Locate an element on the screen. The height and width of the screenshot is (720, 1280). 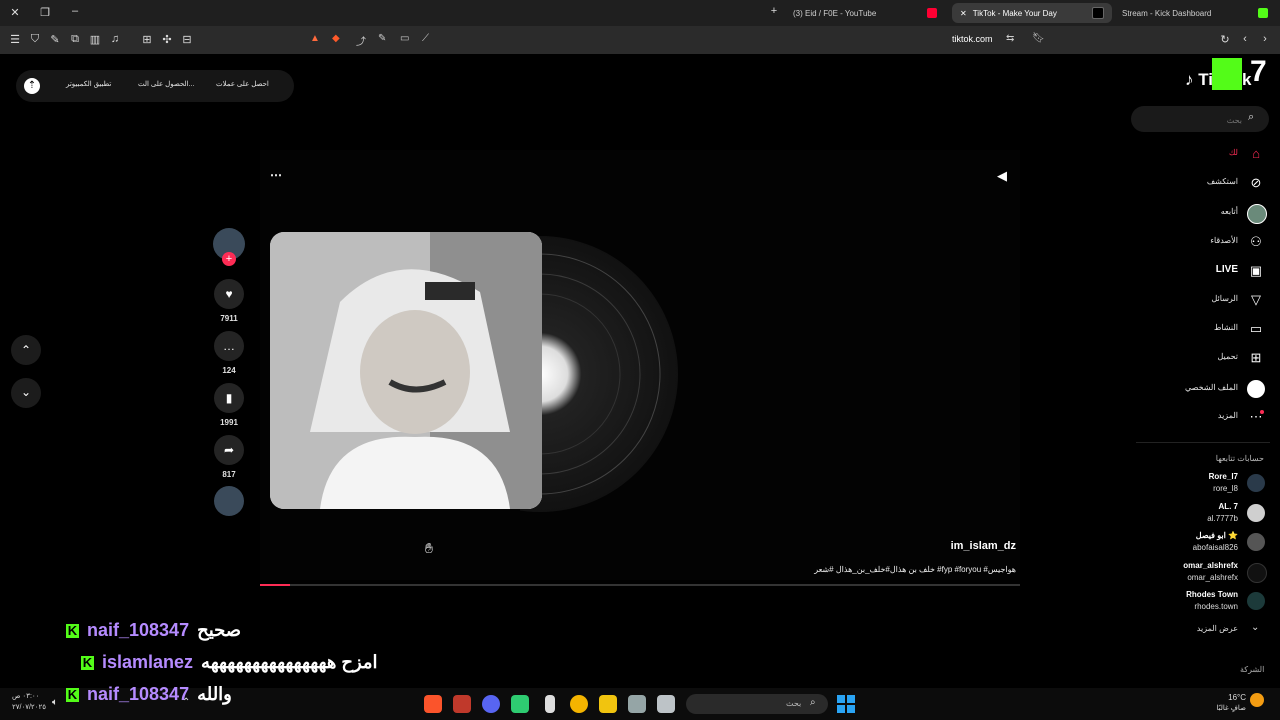
notification-dot-icon is located at coordinates (1262, 412).